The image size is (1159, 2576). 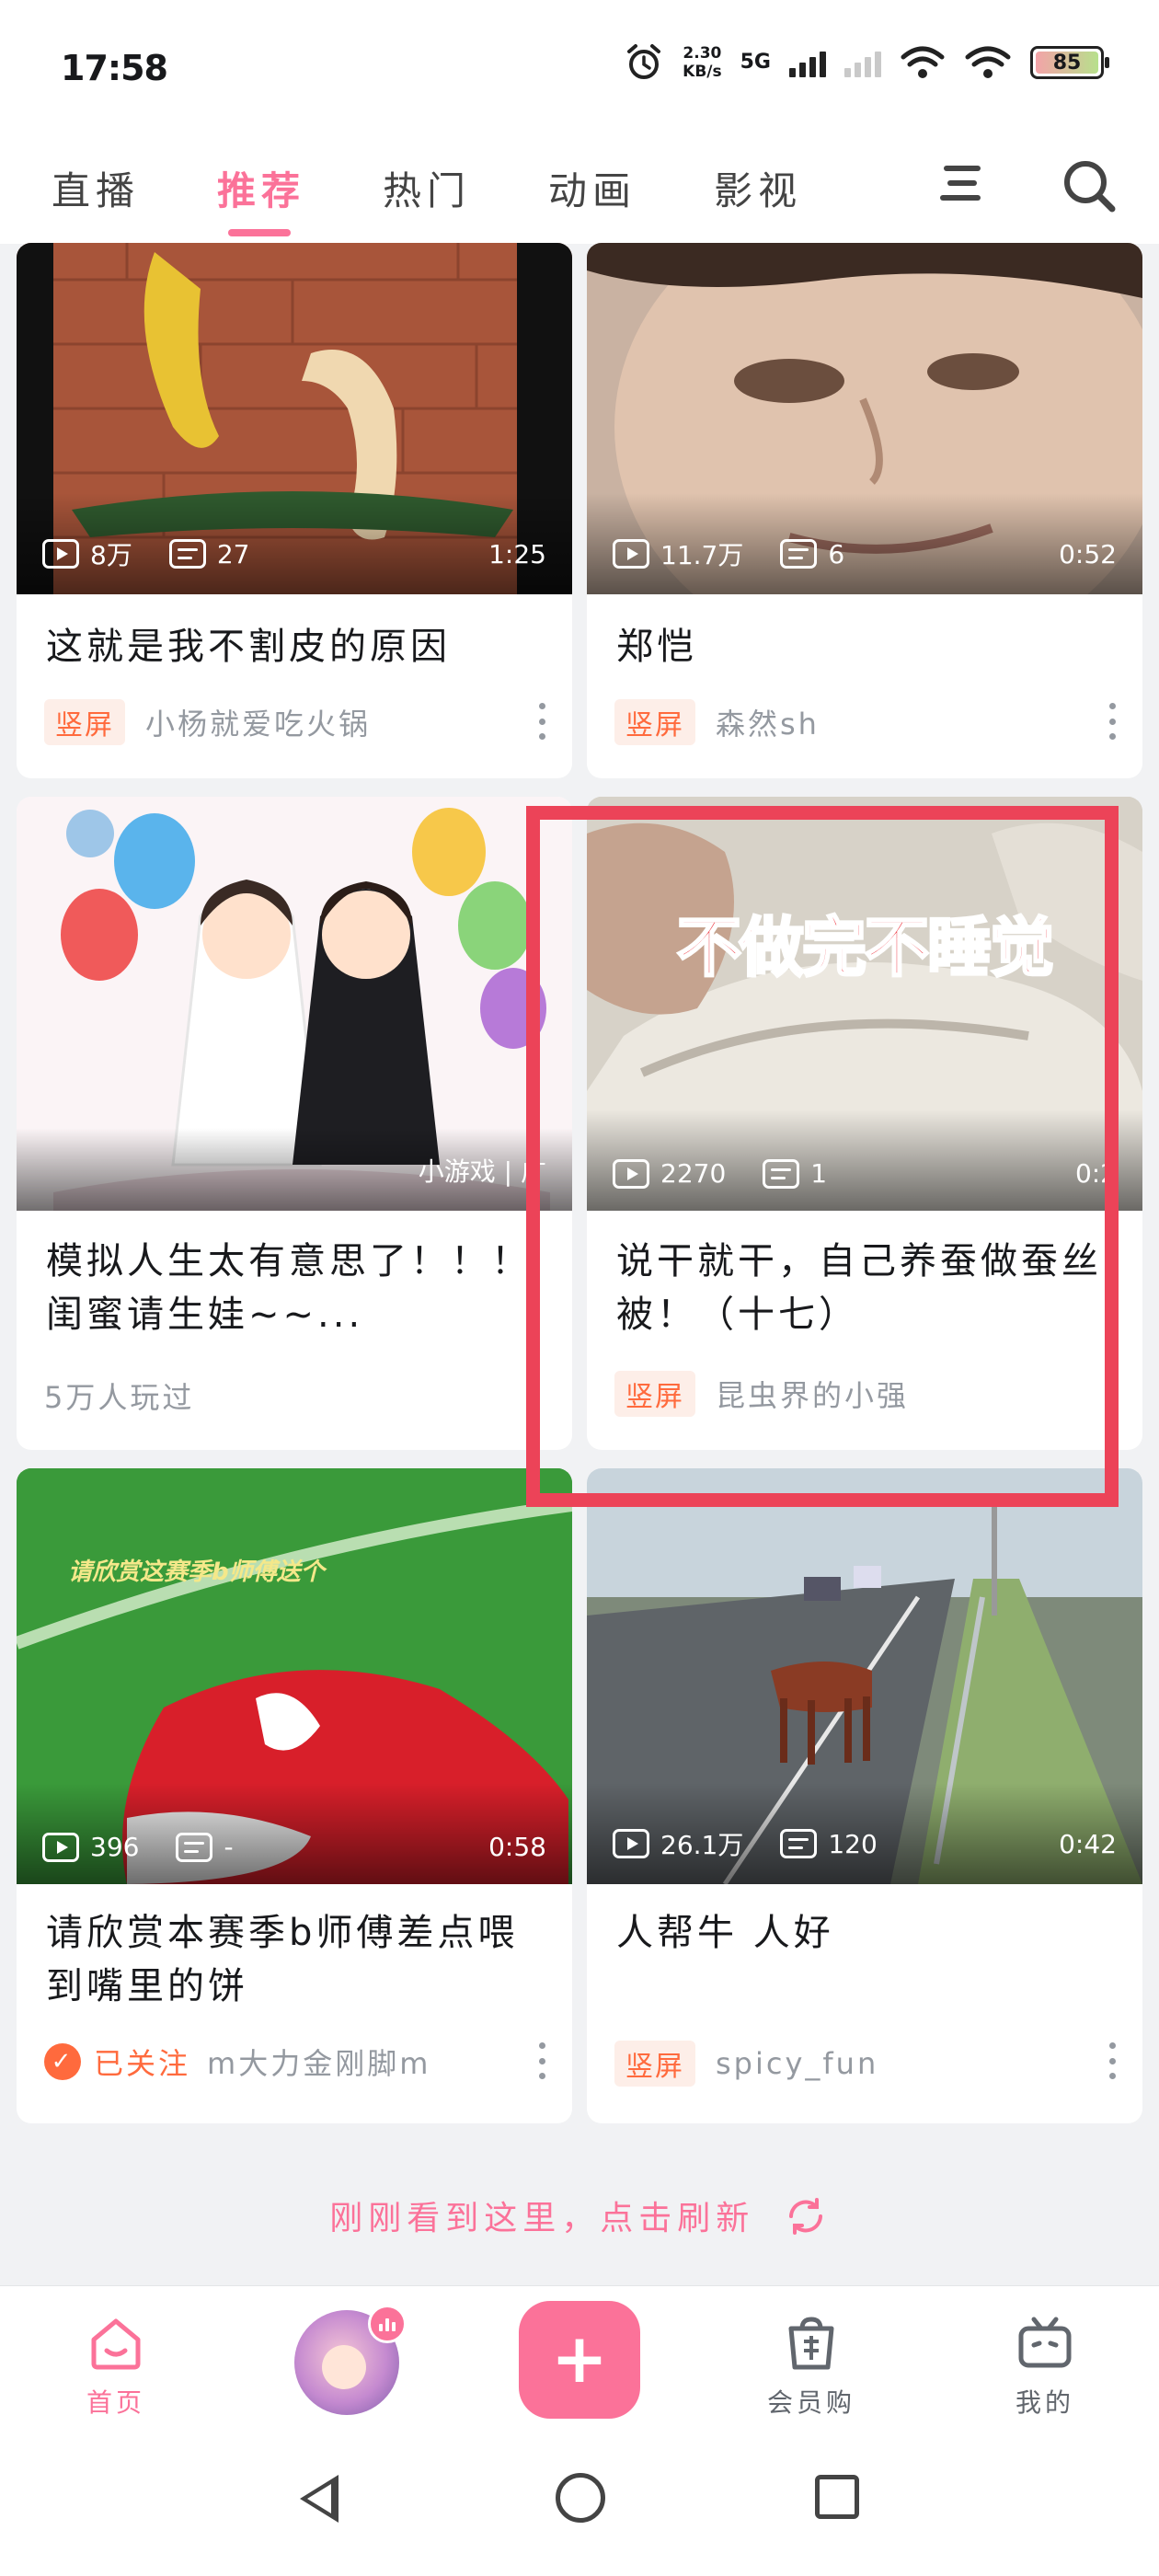 I want to click on highlight-box, so click(x=822, y=1156).